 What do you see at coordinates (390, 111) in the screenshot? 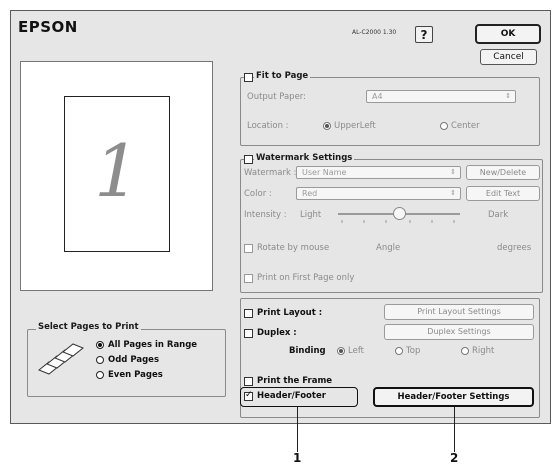
I see `fit-to-page-group` at bounding box center [390, 111].